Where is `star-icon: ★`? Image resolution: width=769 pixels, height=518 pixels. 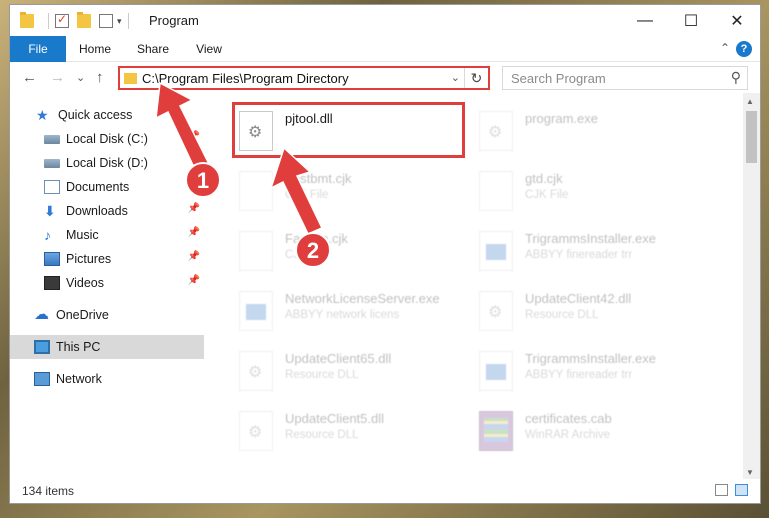 star-icon: ★ is located at coordinates (42, 115).